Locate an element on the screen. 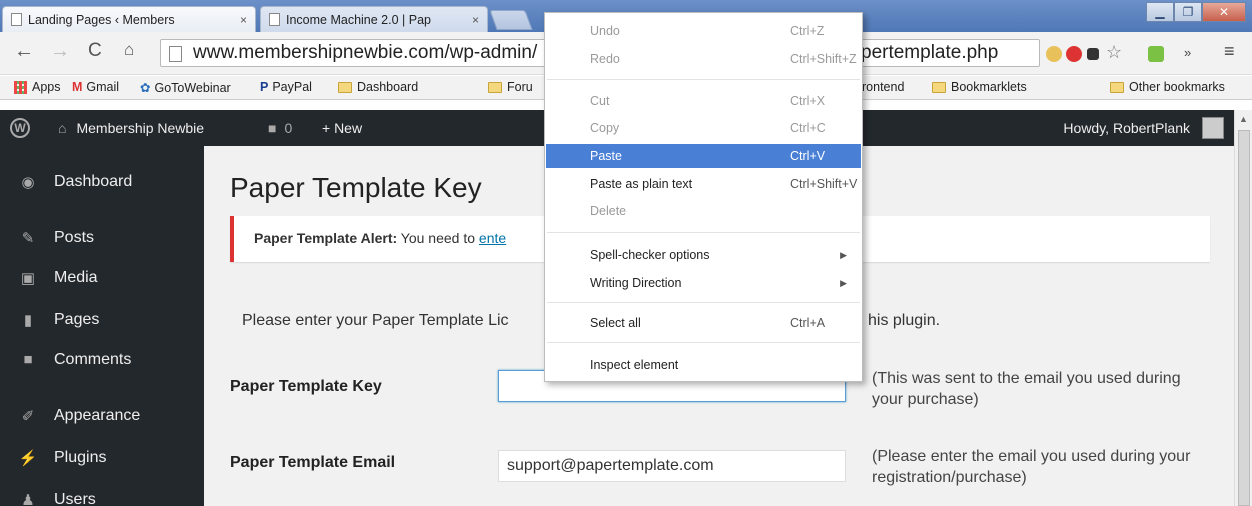  pin-icon: ✎ is located at coordinates (28, 238).